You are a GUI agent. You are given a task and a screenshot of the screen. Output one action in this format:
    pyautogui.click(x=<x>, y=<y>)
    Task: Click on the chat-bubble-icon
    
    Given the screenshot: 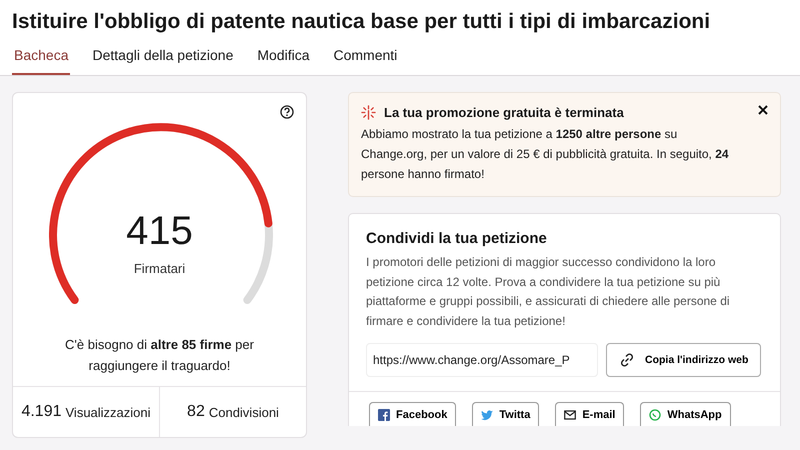 What is the action you would take?
    pyautogui.click(x=655, y=414)
    